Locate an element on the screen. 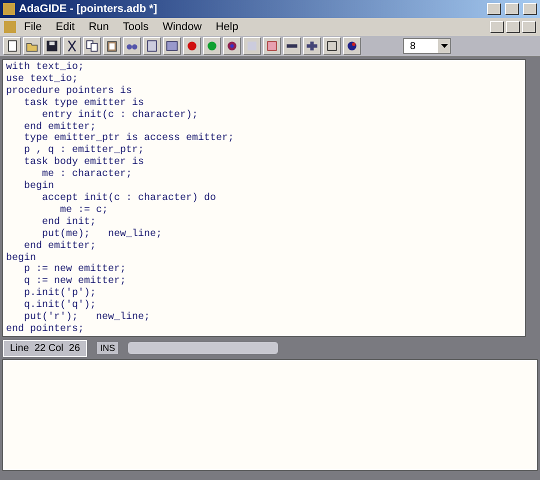  code-line: task type emitter is is located at coordinates (84, 104).